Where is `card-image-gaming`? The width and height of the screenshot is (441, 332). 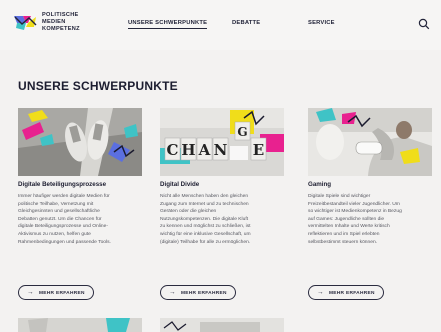
card-image-gaming is located at coordinates (370, 142).